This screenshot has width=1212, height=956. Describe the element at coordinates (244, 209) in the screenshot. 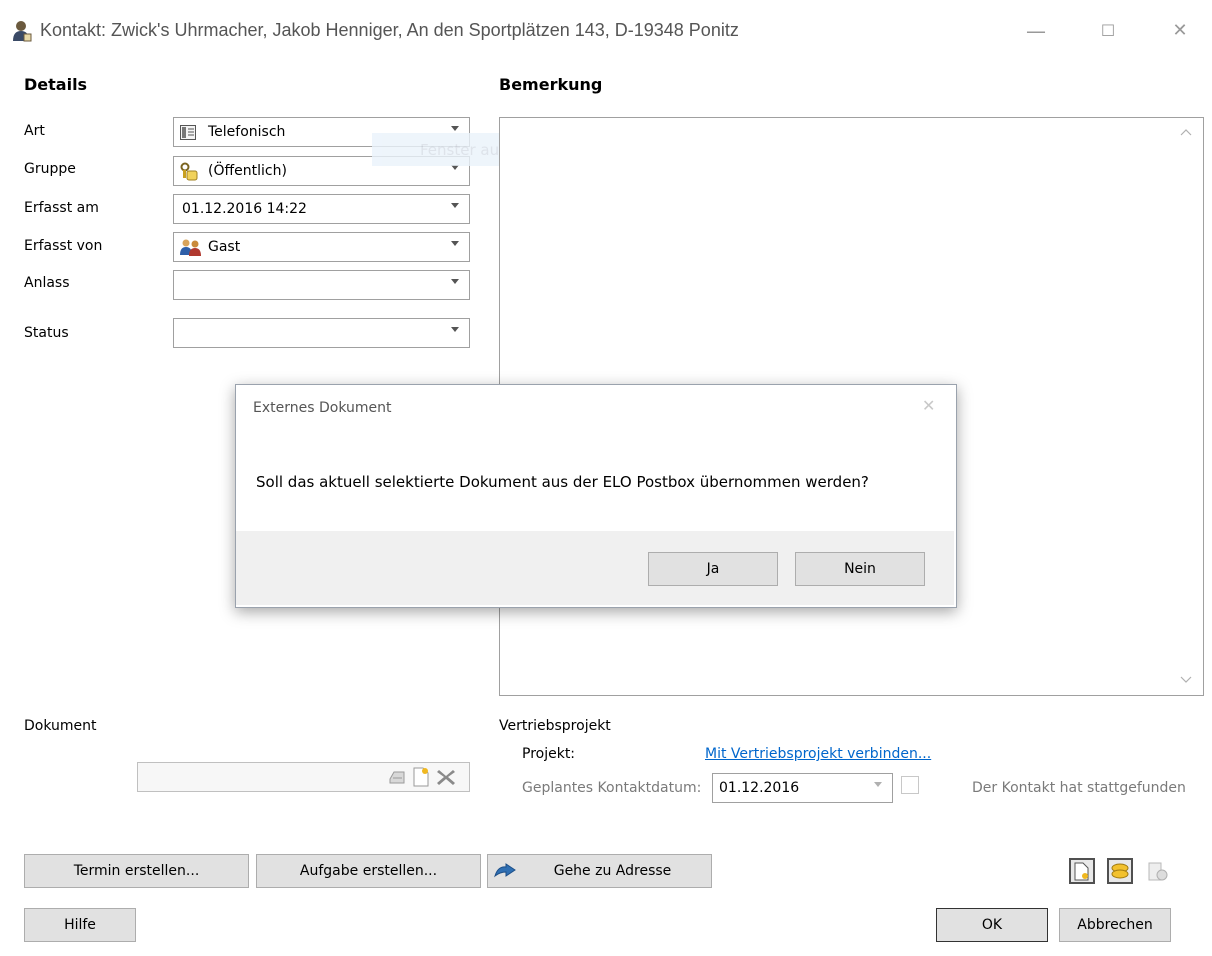

I see `erfasst-am-value: 01.12.2016 14:22` at that location.